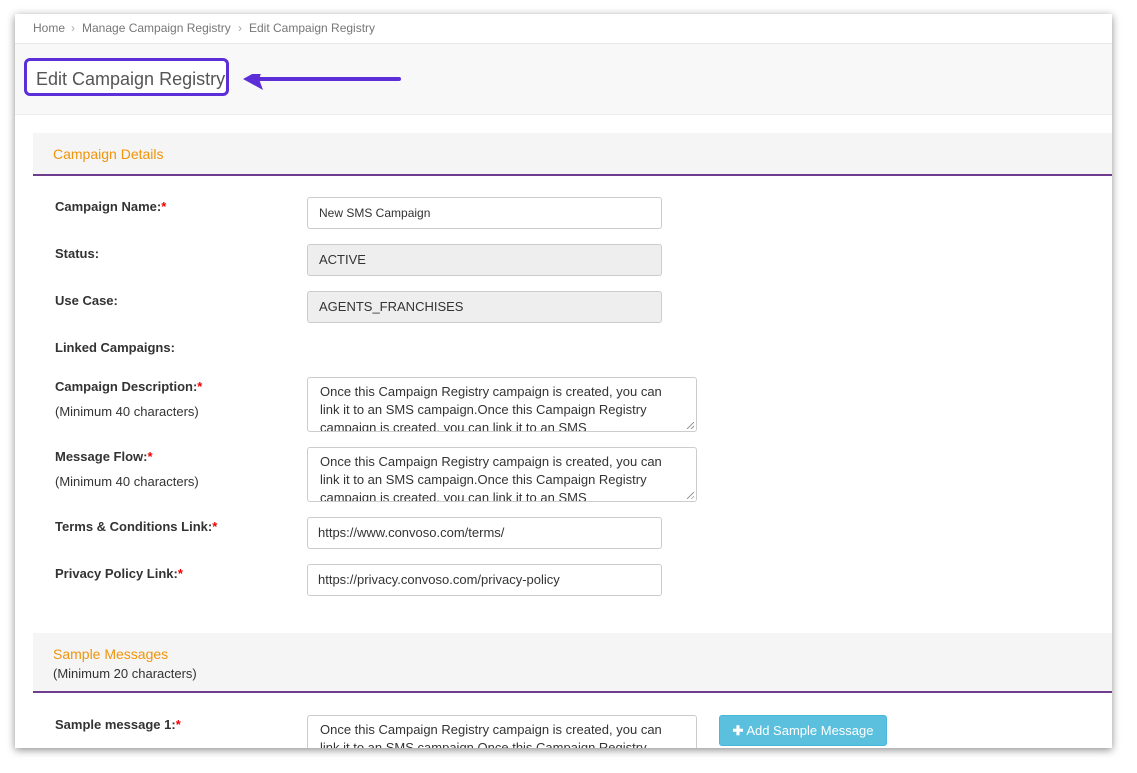  Describe the element at coordinates (484, 213) in the screenshot. I see `campaign-name-input: New SMS Campaign` at that location.